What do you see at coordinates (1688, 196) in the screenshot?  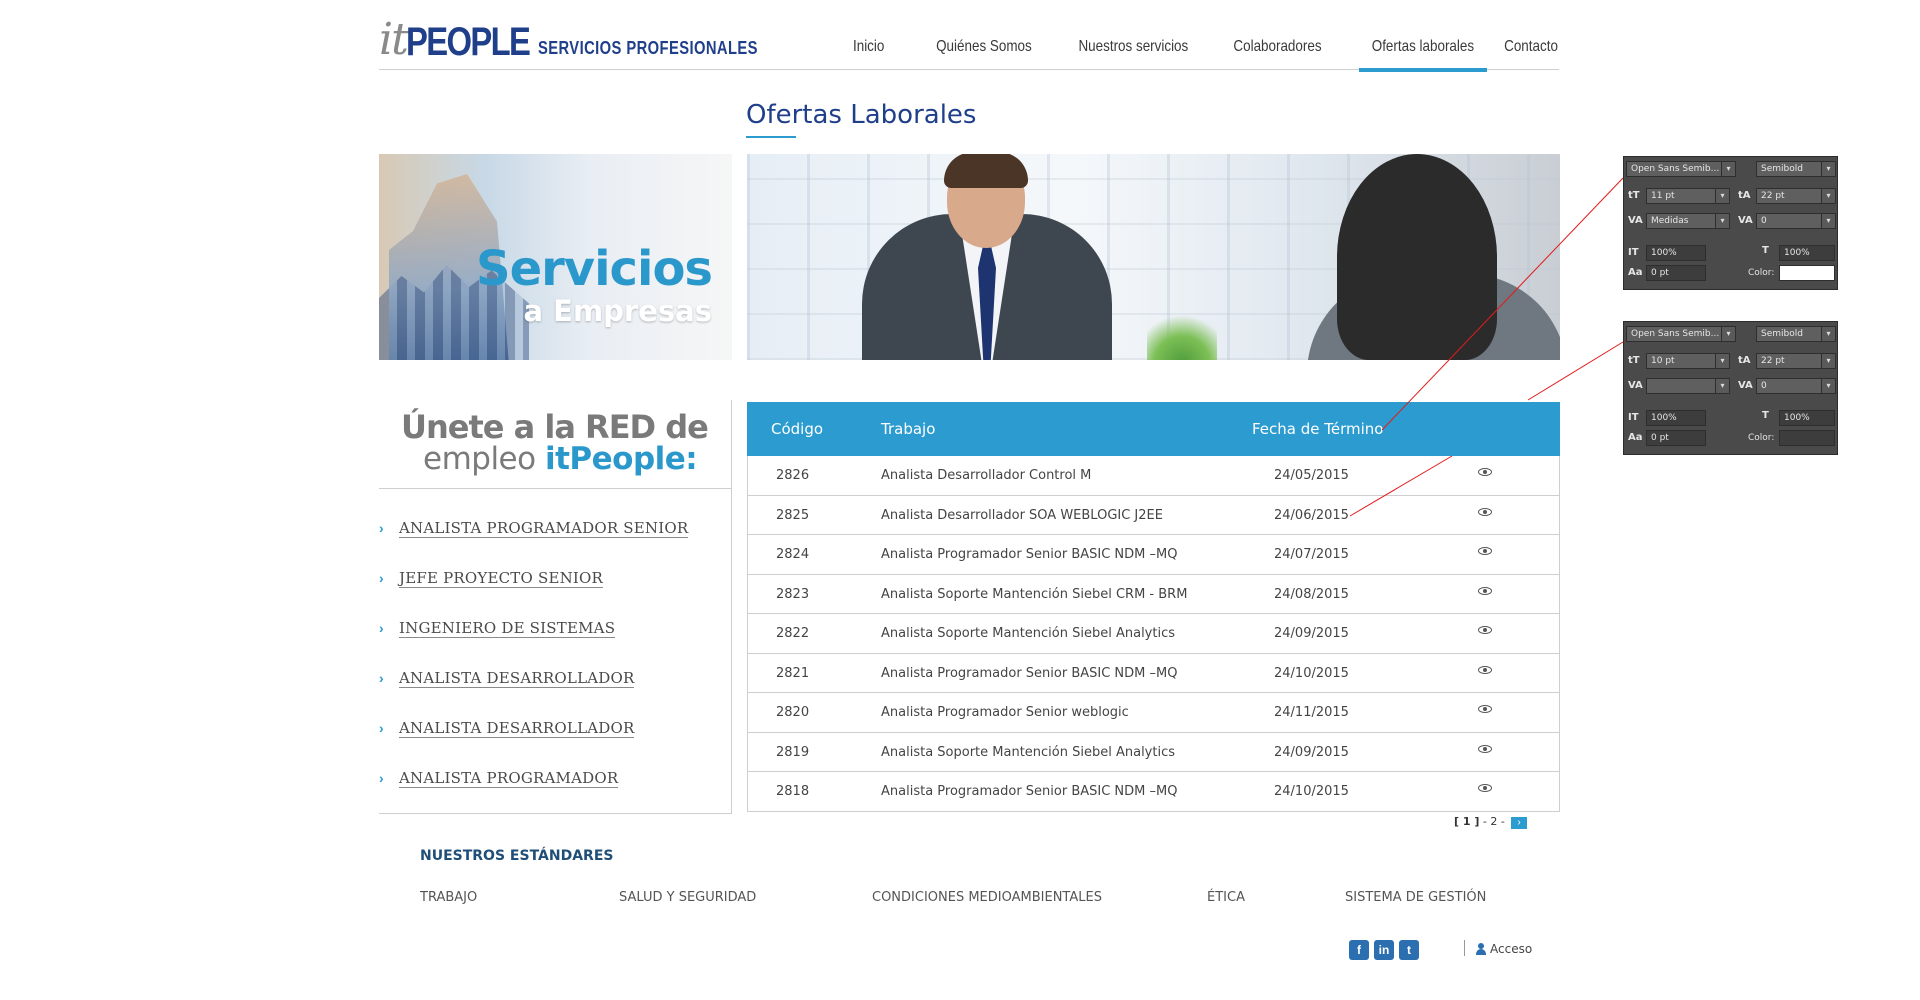 I see `ps-font-size-field: 11 pt ▾` at bounding box center [1688, 196].